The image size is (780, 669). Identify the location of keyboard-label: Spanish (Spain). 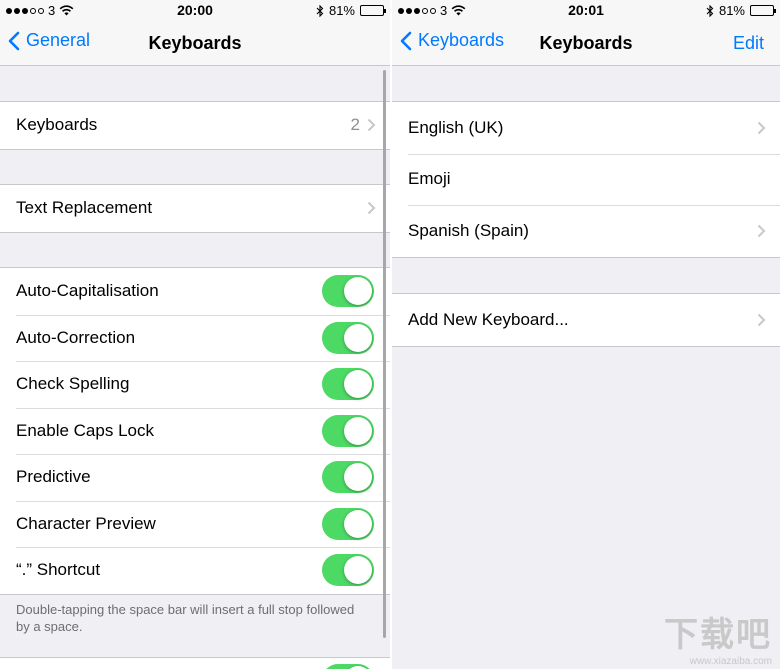
(468, 230).